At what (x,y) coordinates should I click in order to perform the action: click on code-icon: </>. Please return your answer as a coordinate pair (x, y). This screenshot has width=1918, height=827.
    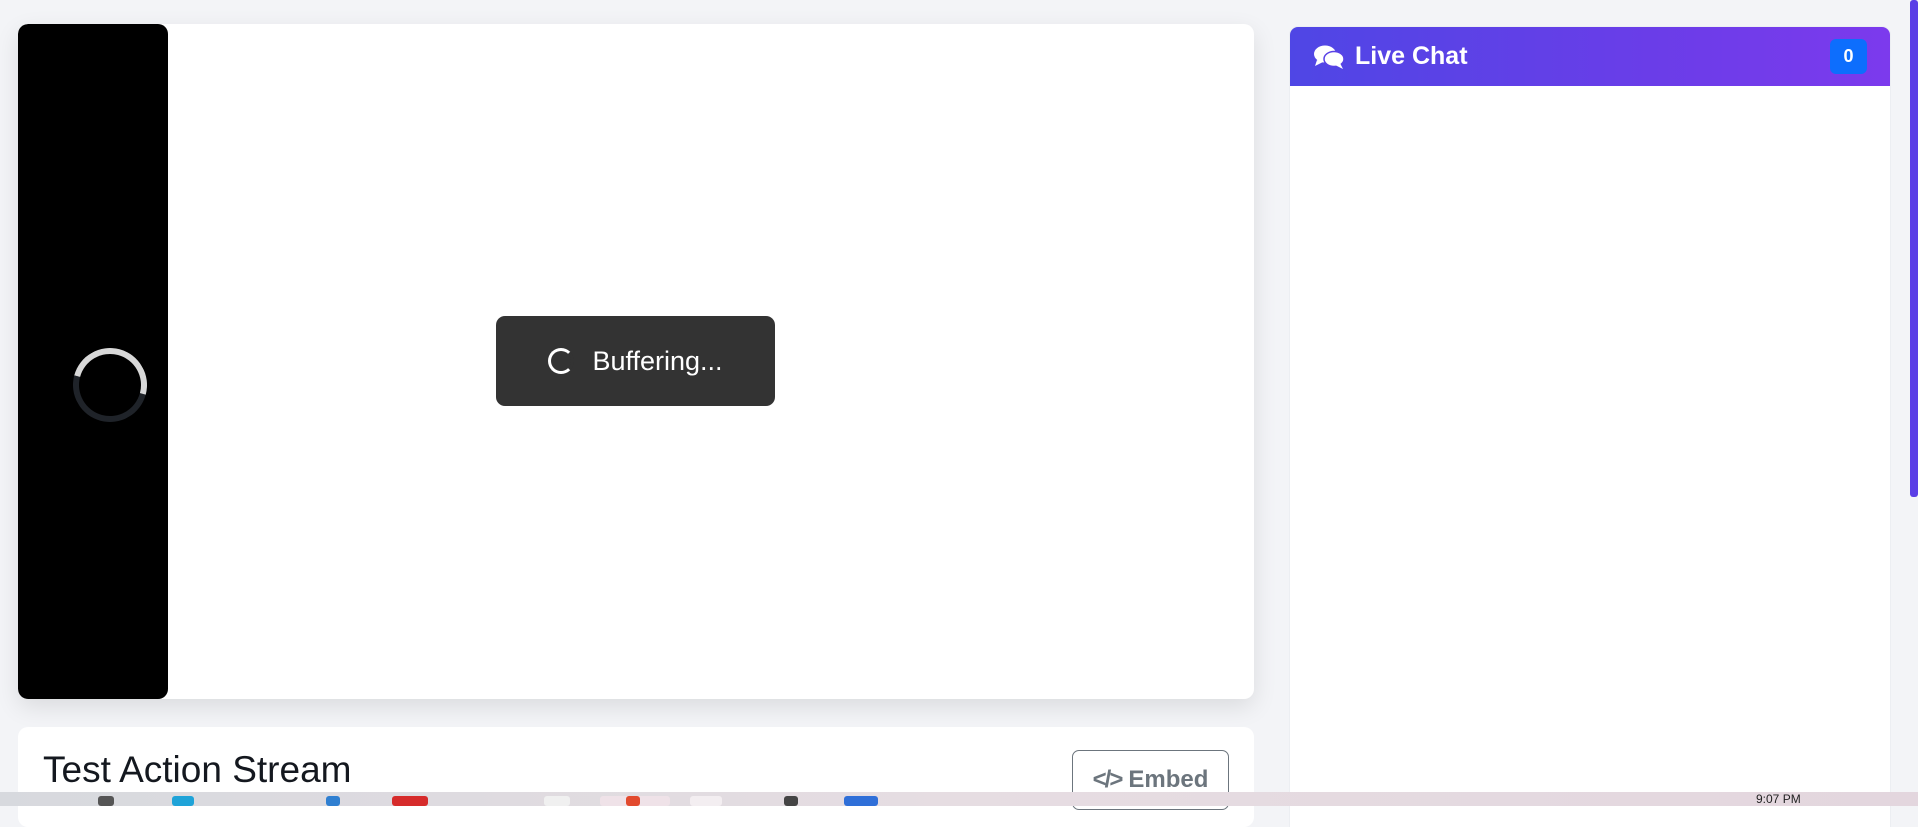
    Looking at the image, I should click on (1108, 779).